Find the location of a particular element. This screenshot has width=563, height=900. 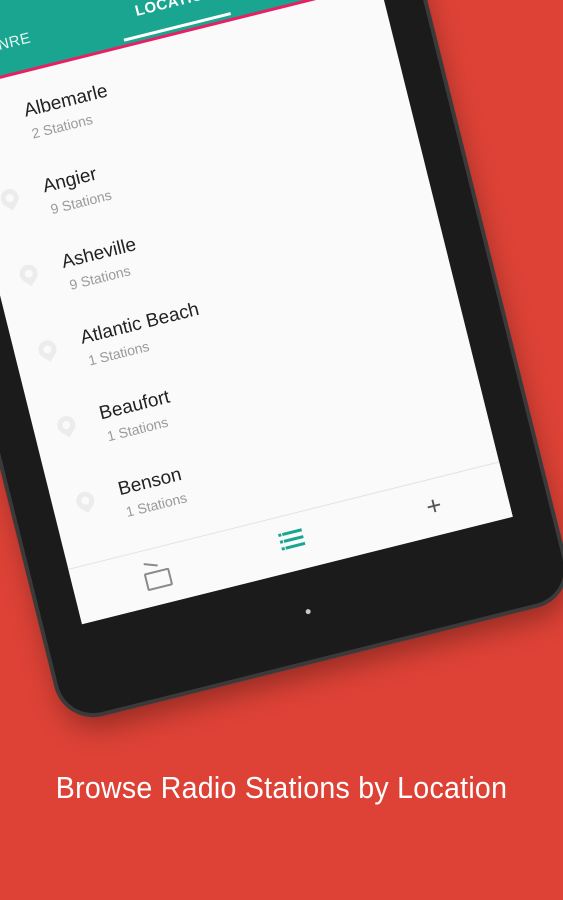

tab-genre: GENRE is located at coordinates (16, 45).